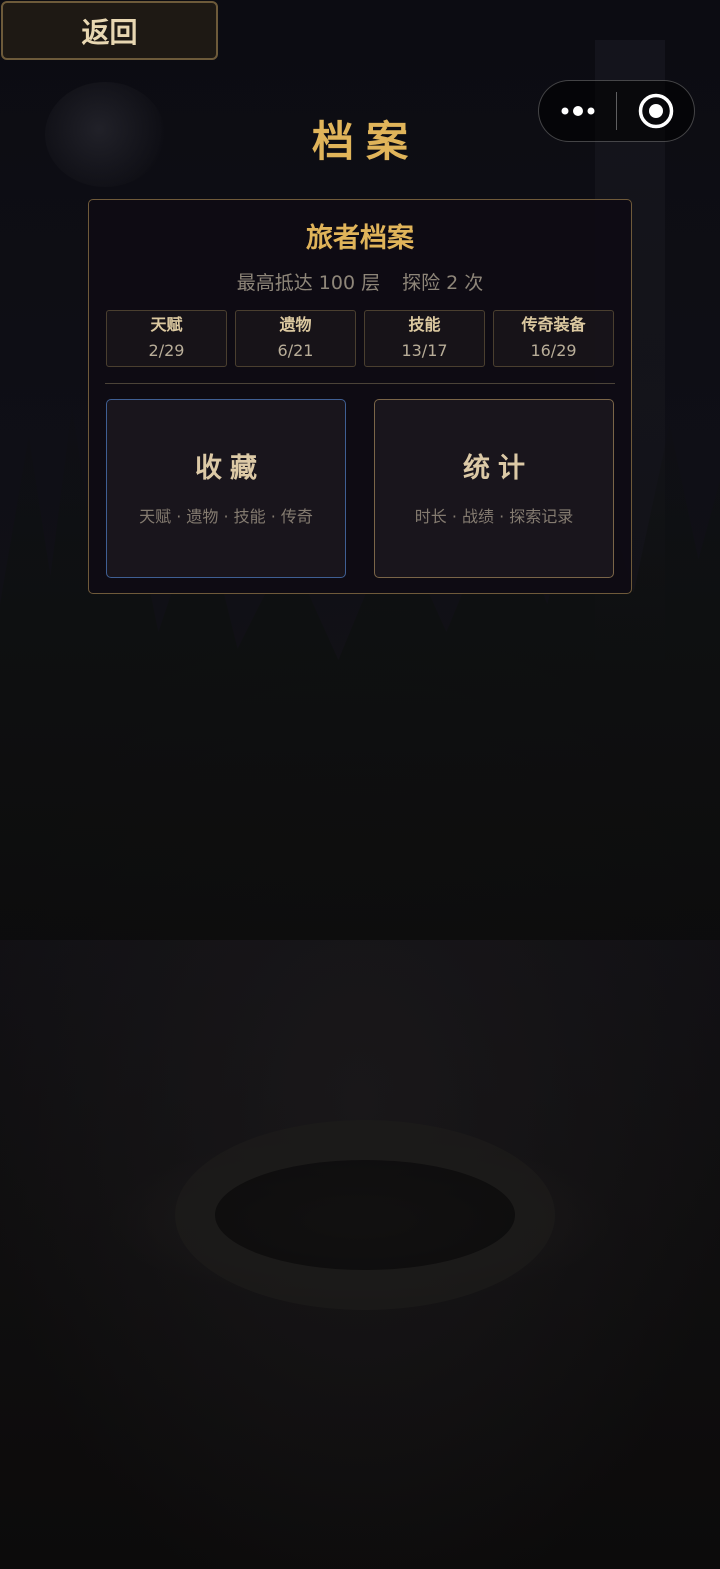 This screenshot has width=720, height=1569. What do you see at coordinates (424, 324) in the screenshot?
I see `stat-label: 技能` at bounding box center [424, 324].